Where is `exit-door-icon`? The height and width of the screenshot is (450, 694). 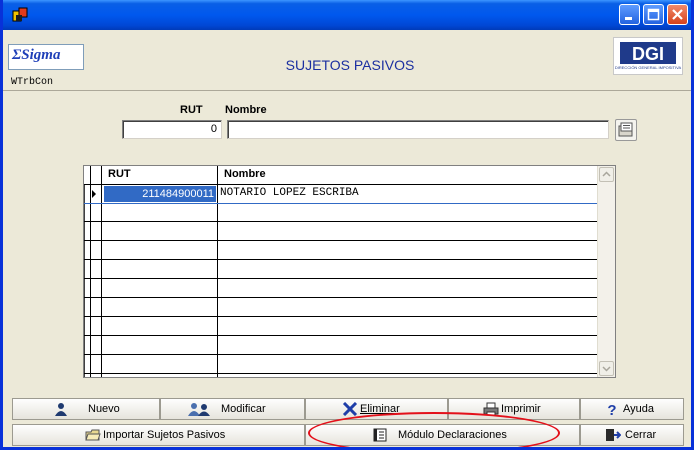
exit-door-icon is located at coordinates (613, 435).